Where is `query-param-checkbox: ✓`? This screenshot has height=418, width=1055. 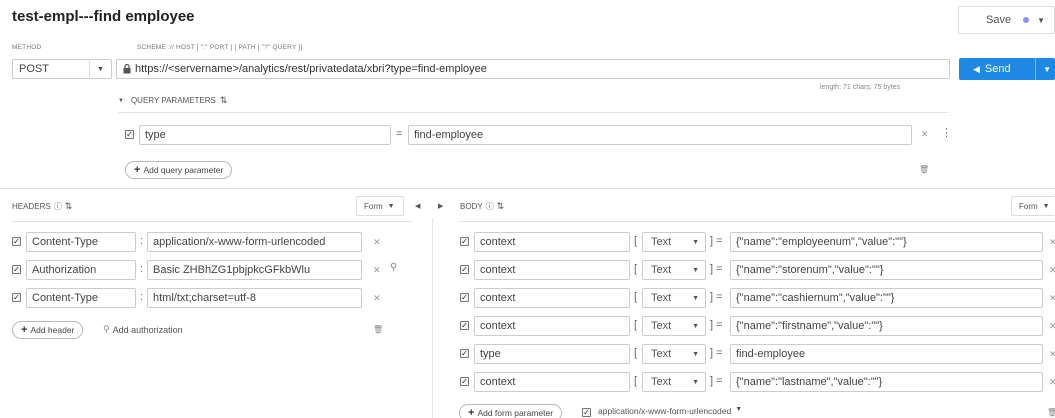
query-param-checkbox: ✓ is located at coordinates (129, 134).